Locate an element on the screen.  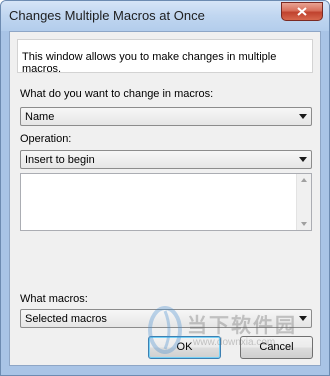
ok-button: OK is located at coordinates (184, 347).